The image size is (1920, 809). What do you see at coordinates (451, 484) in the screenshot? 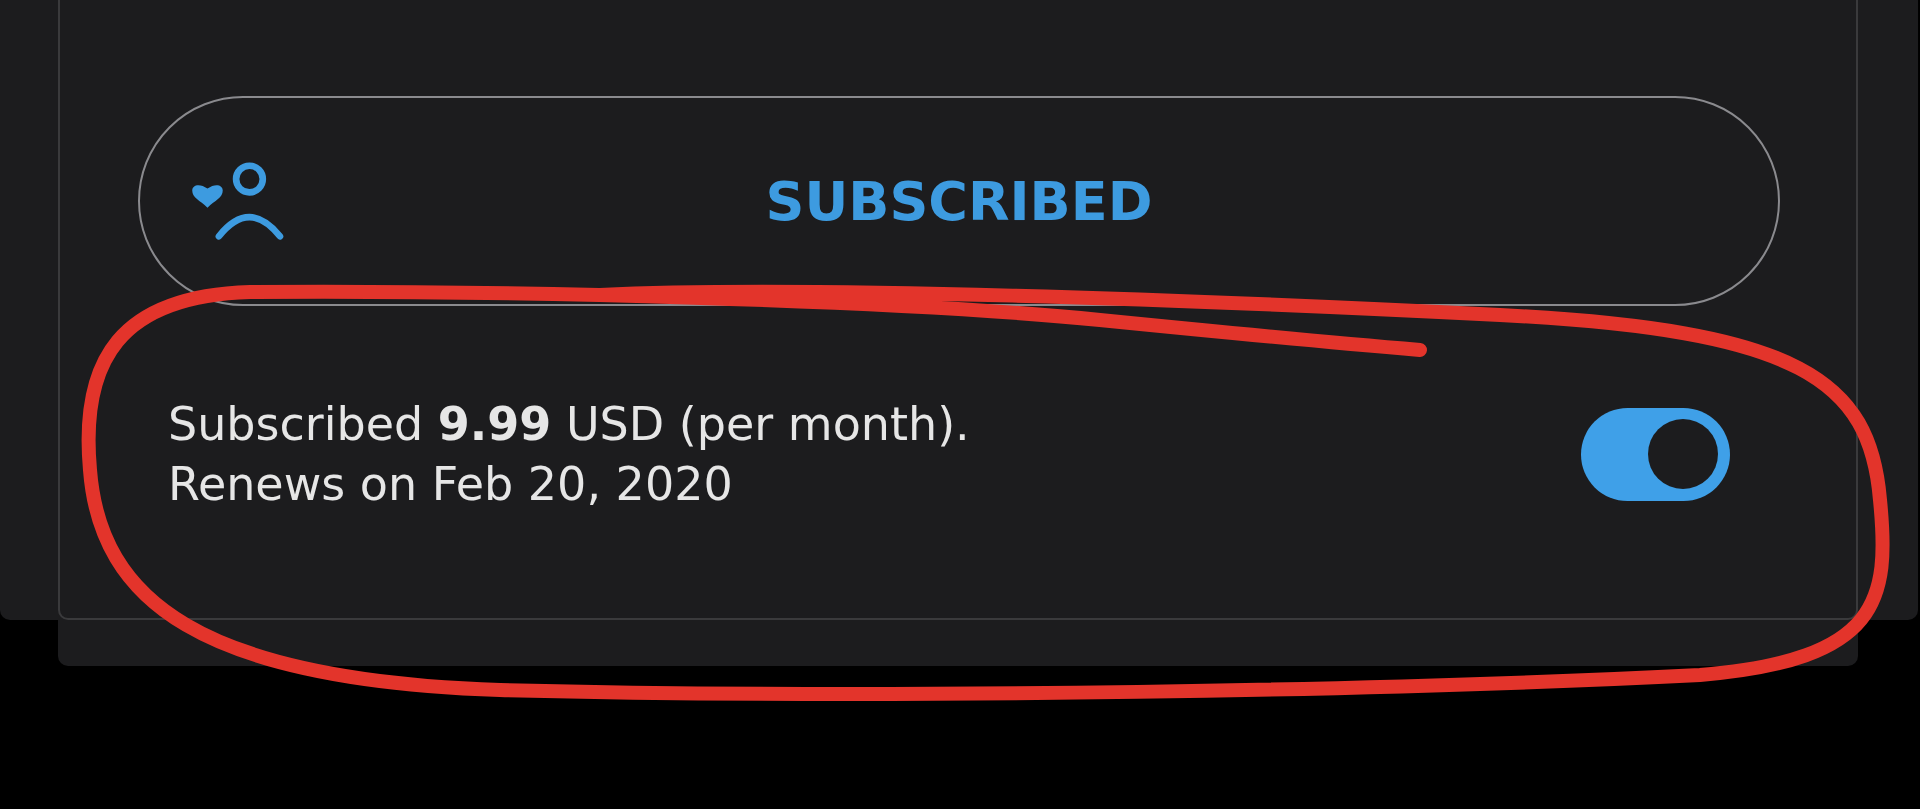
I see `renewal-date-text: Renews on Feb 20, 2020` at bounding box center [451, 484].